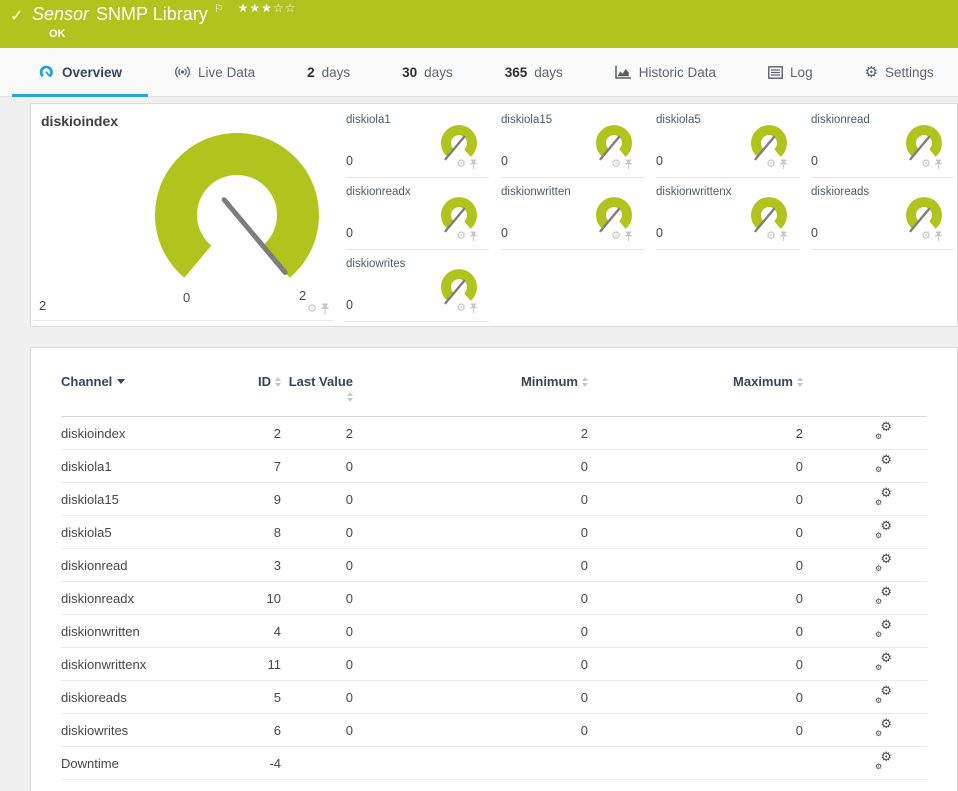  What do you see at coordinates (368, 120) in the screenshot?
I see `mini-gauge-label: diskiola1` at bounding box center [368, 120].